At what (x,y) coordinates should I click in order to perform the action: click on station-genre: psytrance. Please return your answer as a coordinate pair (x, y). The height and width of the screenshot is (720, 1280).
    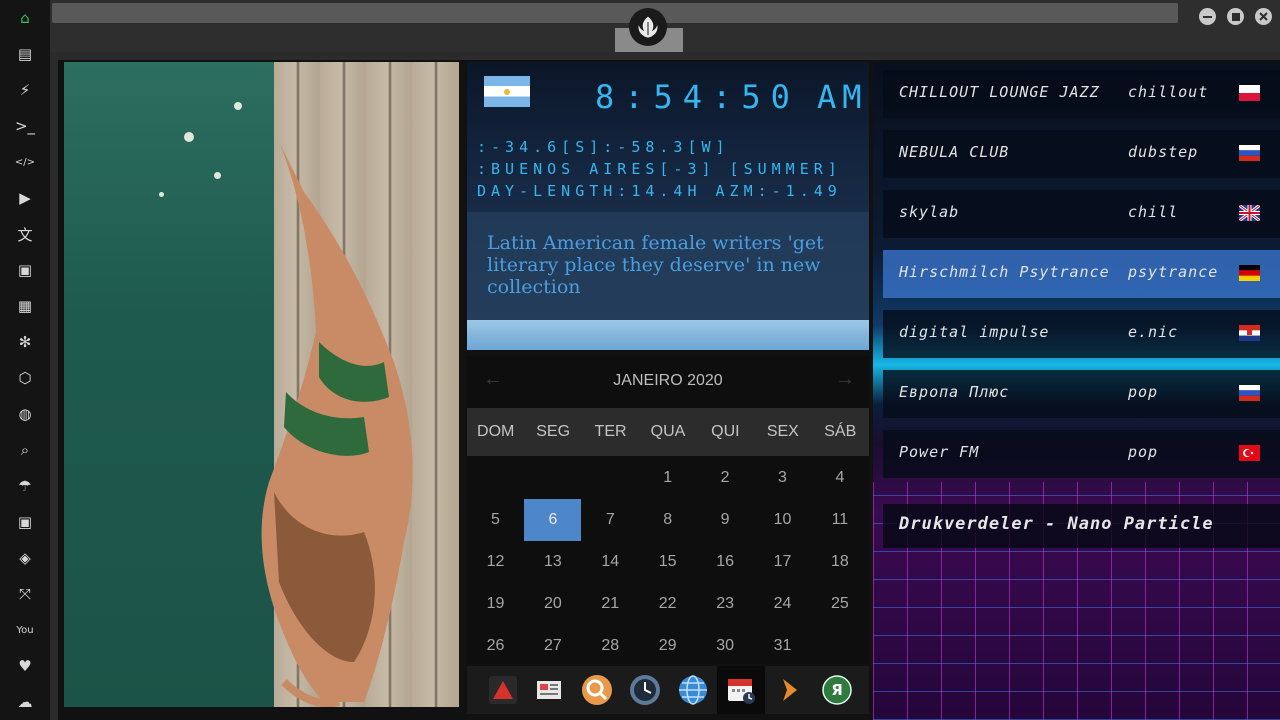
    Looking at the image, I should click on (1173, 272).